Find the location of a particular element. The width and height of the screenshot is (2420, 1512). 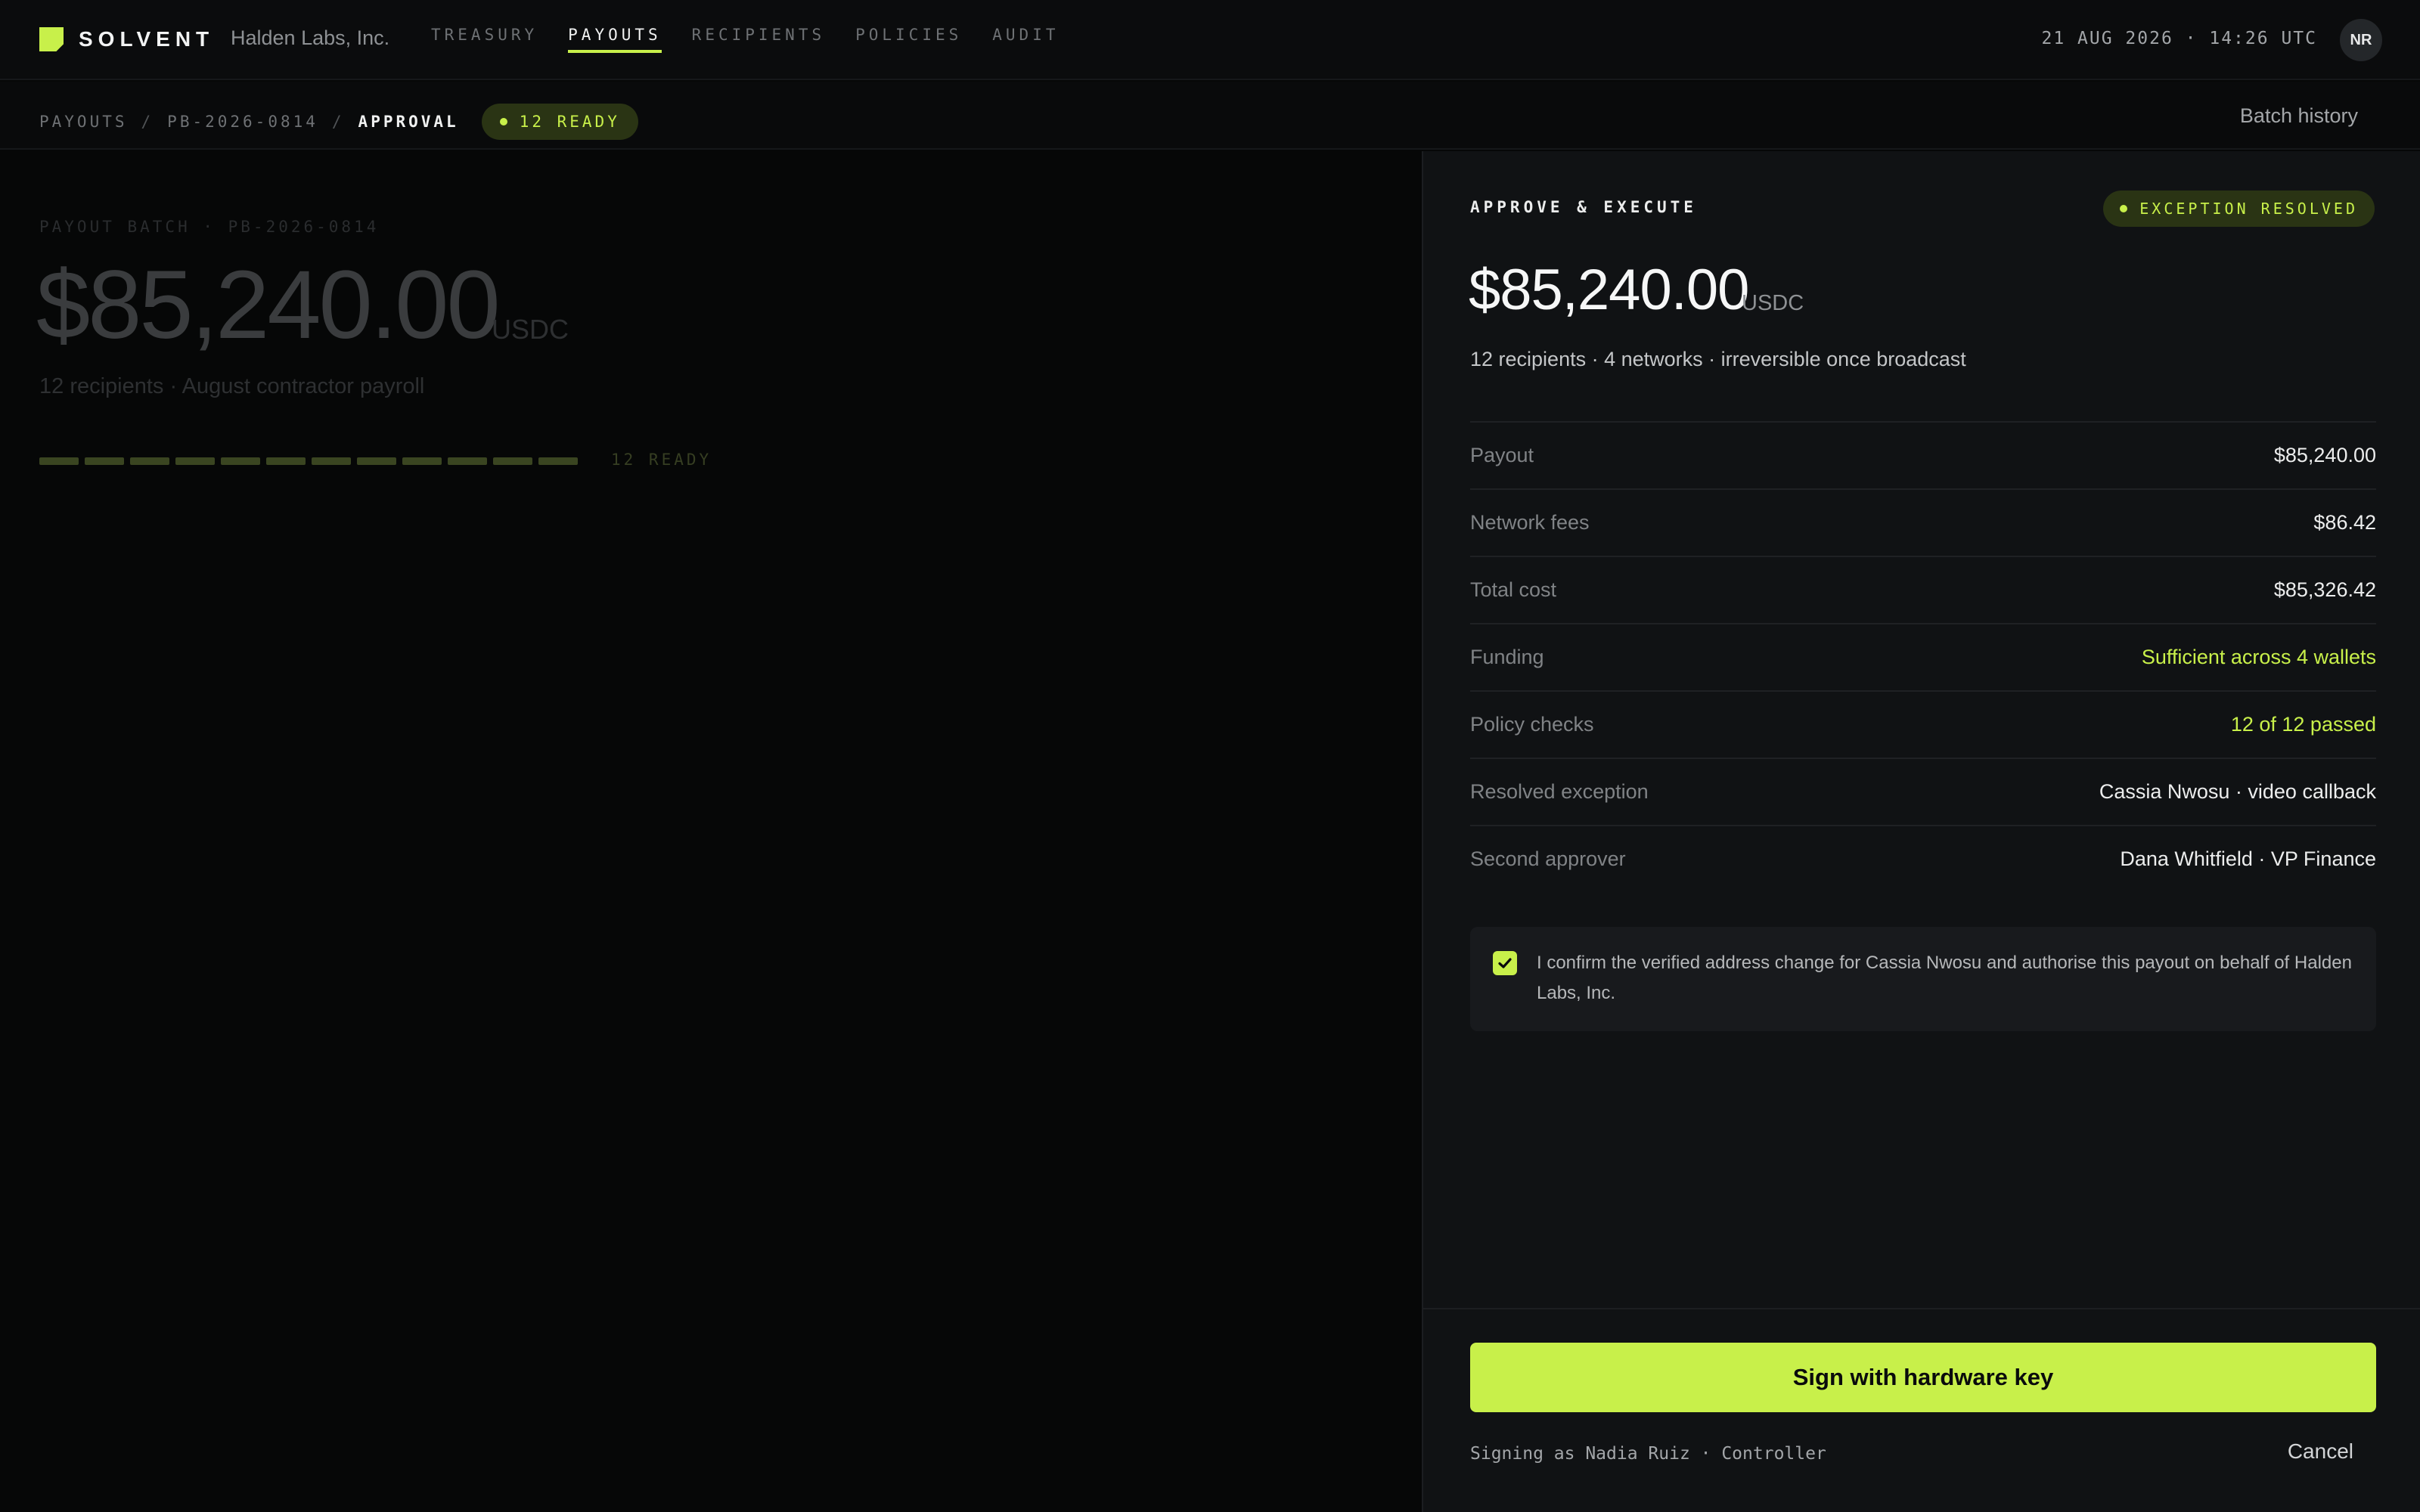

row-key: Funding is located at coordinates (1507, 657).